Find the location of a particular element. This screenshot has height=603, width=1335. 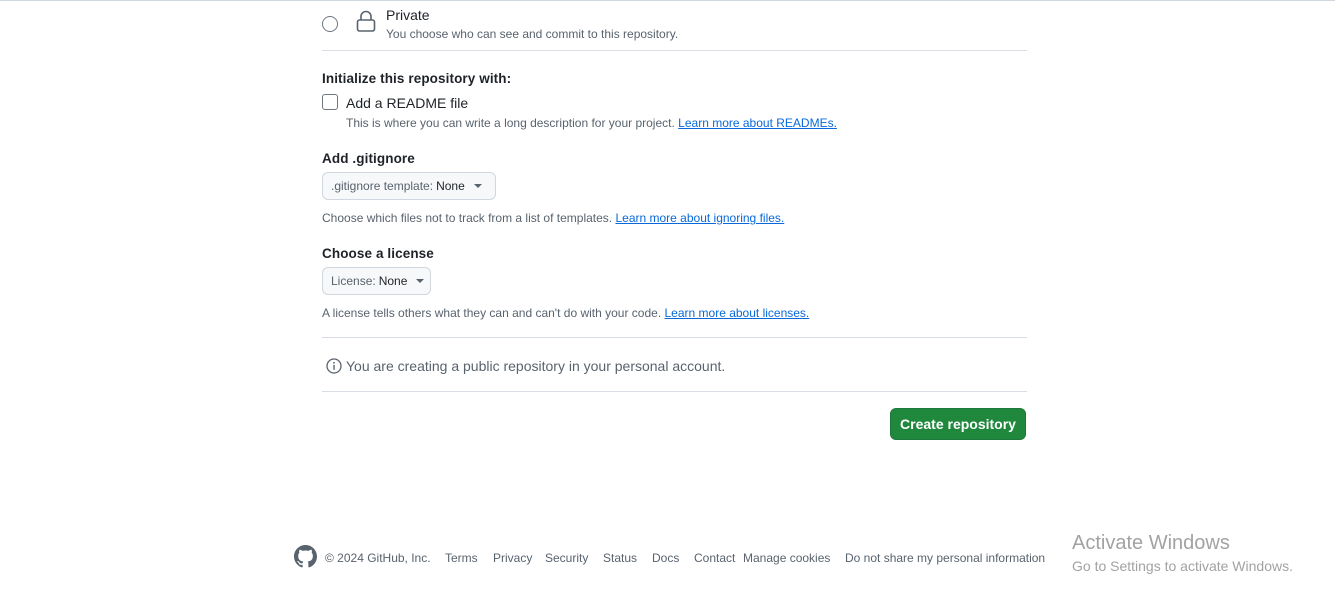

license-select-prefix: License: is located at coordinates (353, 281).